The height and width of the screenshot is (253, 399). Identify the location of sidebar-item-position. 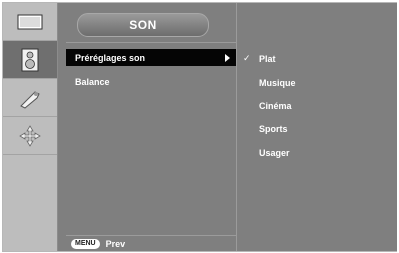
(30, 136).